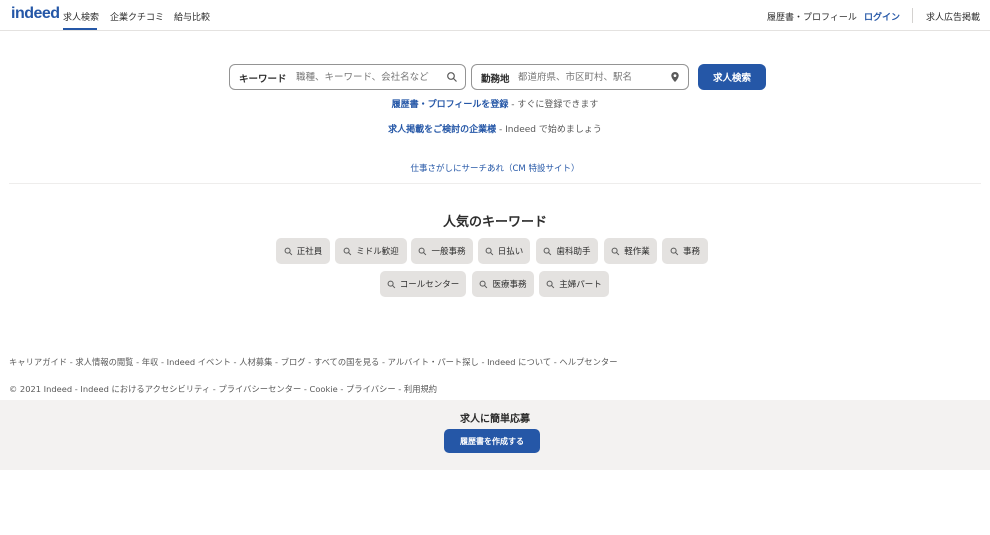  Describe the element at coordinates (593, 77) in the screenshot. I see `location-input` at that location.